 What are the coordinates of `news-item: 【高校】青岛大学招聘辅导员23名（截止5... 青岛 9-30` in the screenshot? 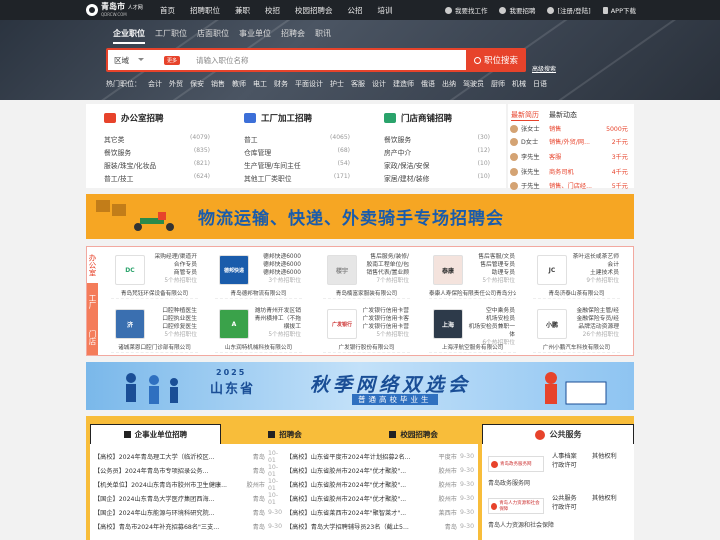 It's located at (381, 526).